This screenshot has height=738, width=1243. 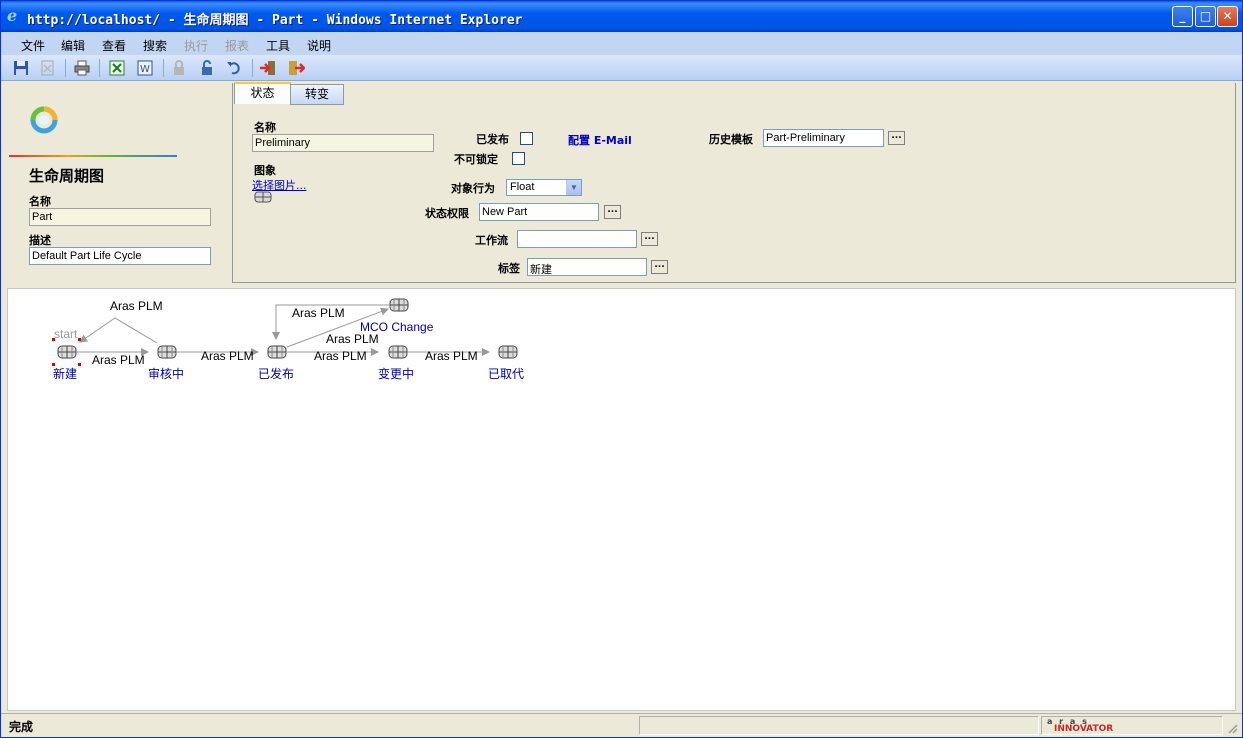 What do you see at coordinates (265, 170) in the screenshot?
I see `image-label: 图象` at bounding box center [265, 170].